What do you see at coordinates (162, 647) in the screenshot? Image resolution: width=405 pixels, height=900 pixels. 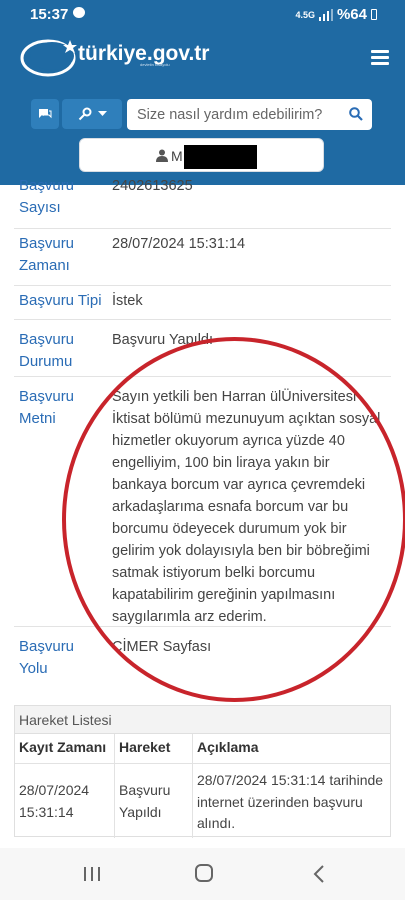 I see `row-value: CİMER Sayfası` at bounding box center [162, 647].